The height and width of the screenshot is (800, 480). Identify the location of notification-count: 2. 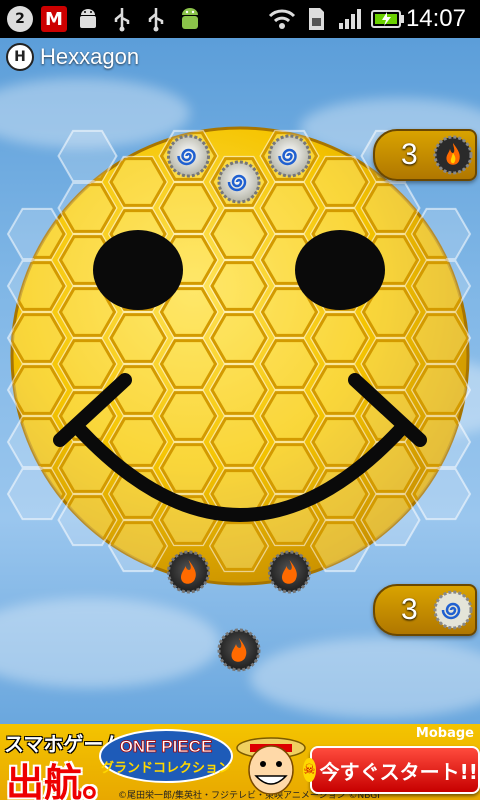
(20, 19).